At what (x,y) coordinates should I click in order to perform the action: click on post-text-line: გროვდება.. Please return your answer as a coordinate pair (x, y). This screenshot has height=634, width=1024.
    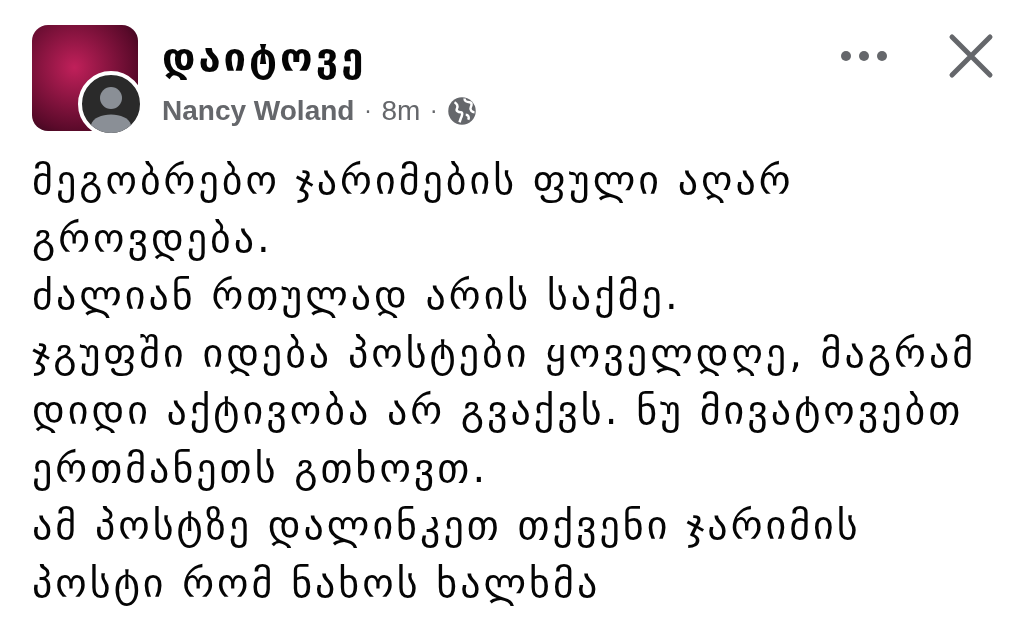
    Looking at the image, I should click on (153, 238).